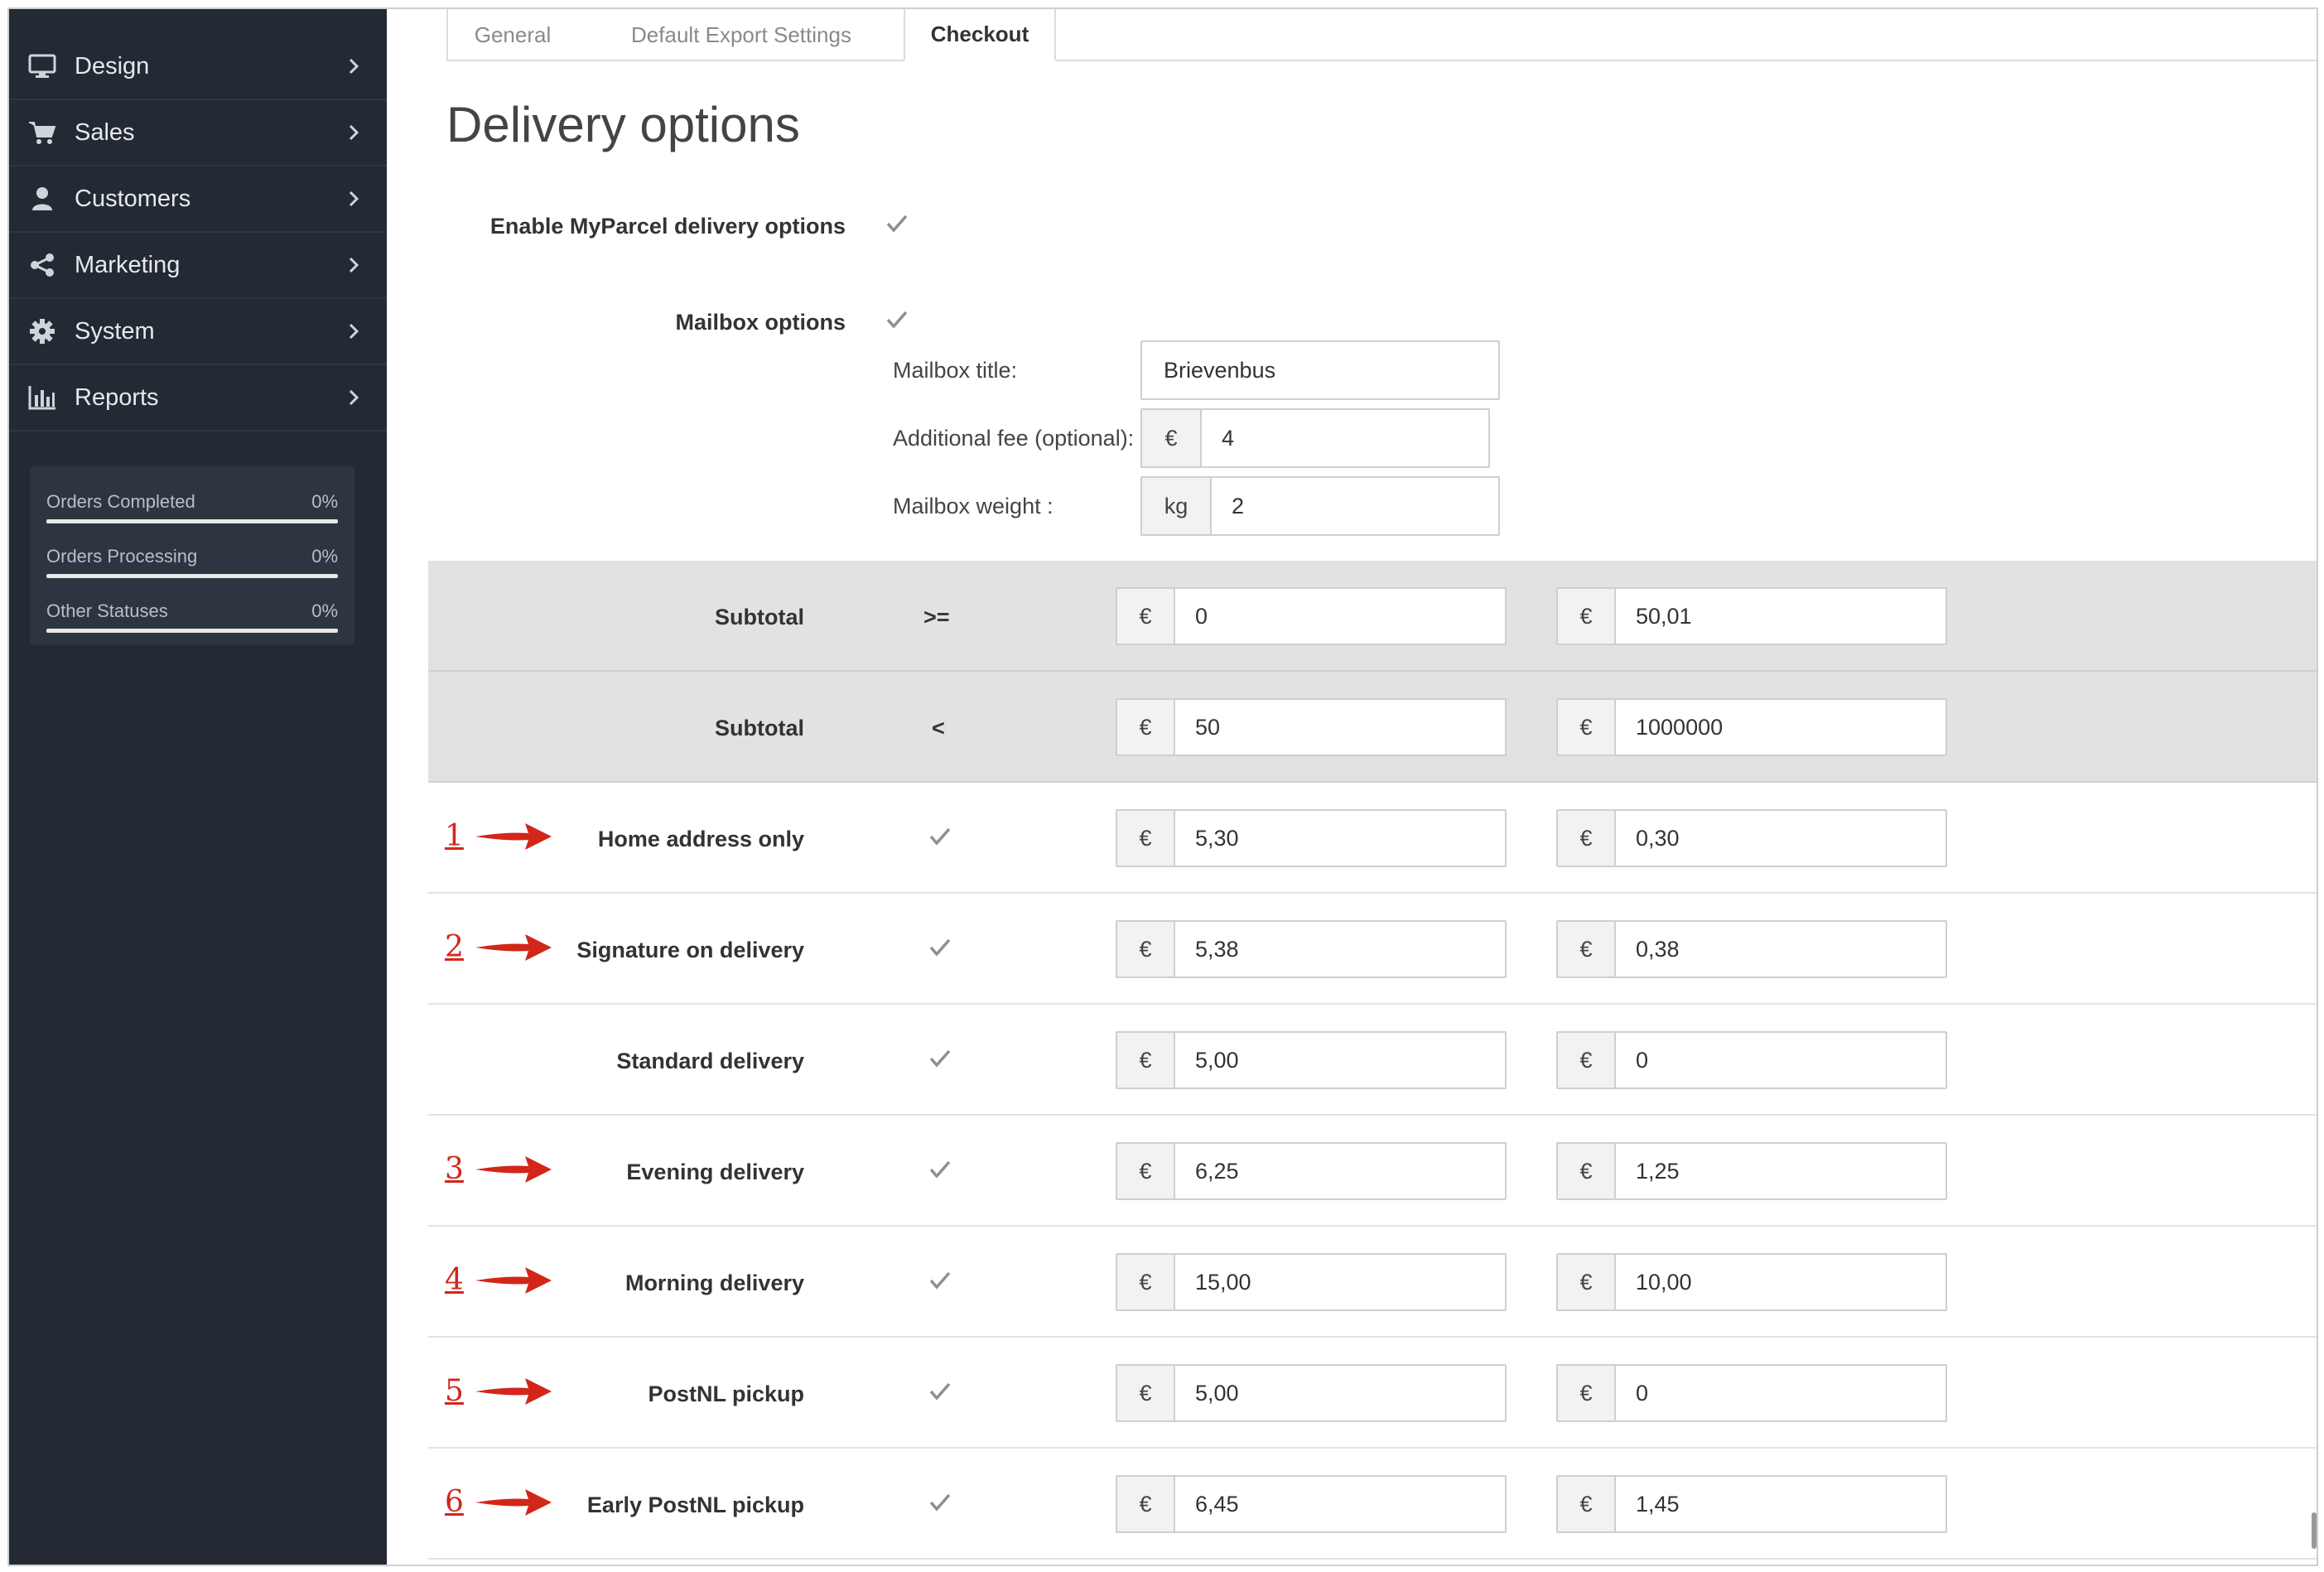 This screenshot has height=1572, width=2324. I want to click on option-price-col2: €0,30, so click(1752, 838).